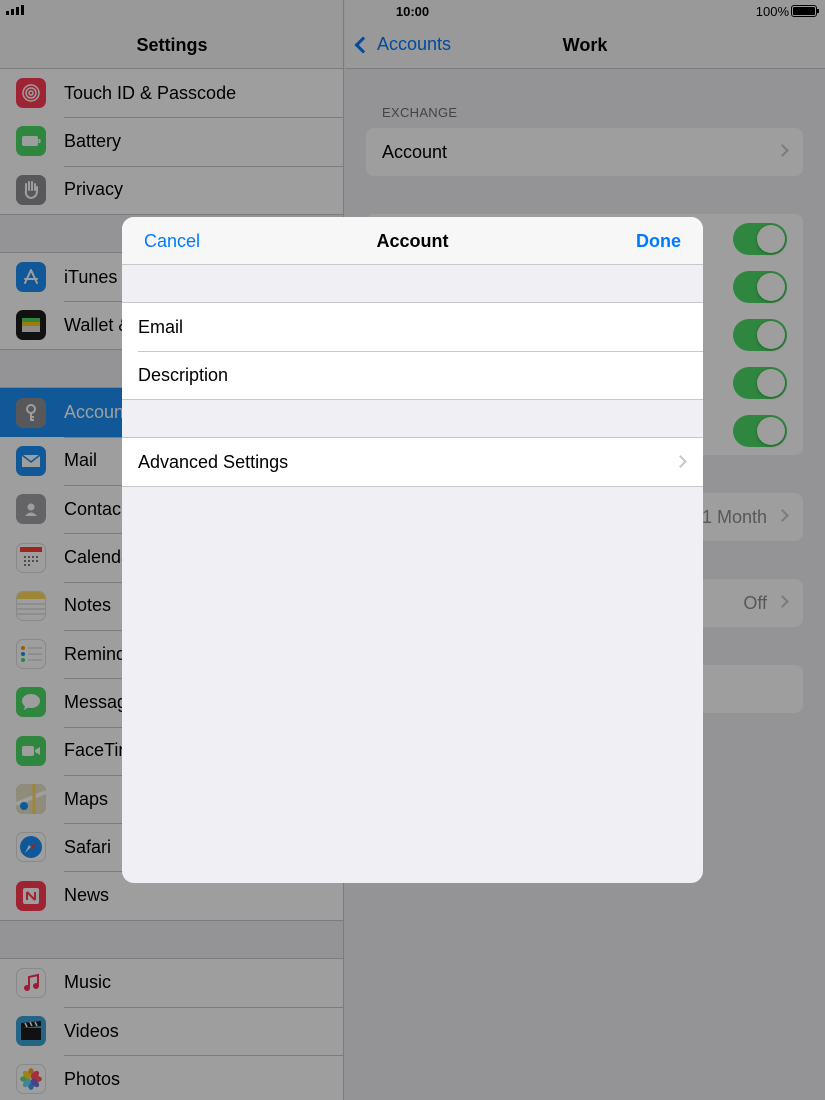  I want to click on chevron-right-icon, so click(680, 461).